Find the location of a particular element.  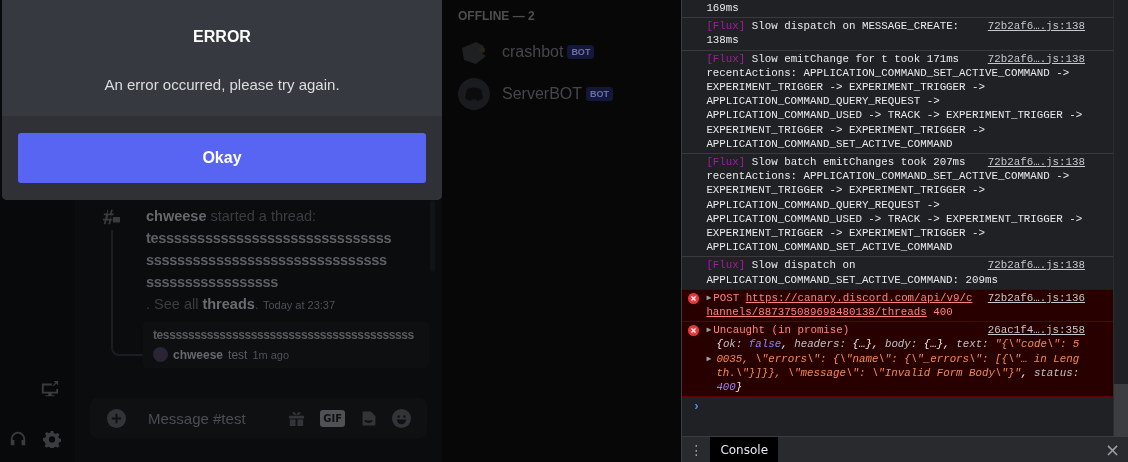

member-group-heading: OFFLINE — 2 is located at coordinates (497, 16).